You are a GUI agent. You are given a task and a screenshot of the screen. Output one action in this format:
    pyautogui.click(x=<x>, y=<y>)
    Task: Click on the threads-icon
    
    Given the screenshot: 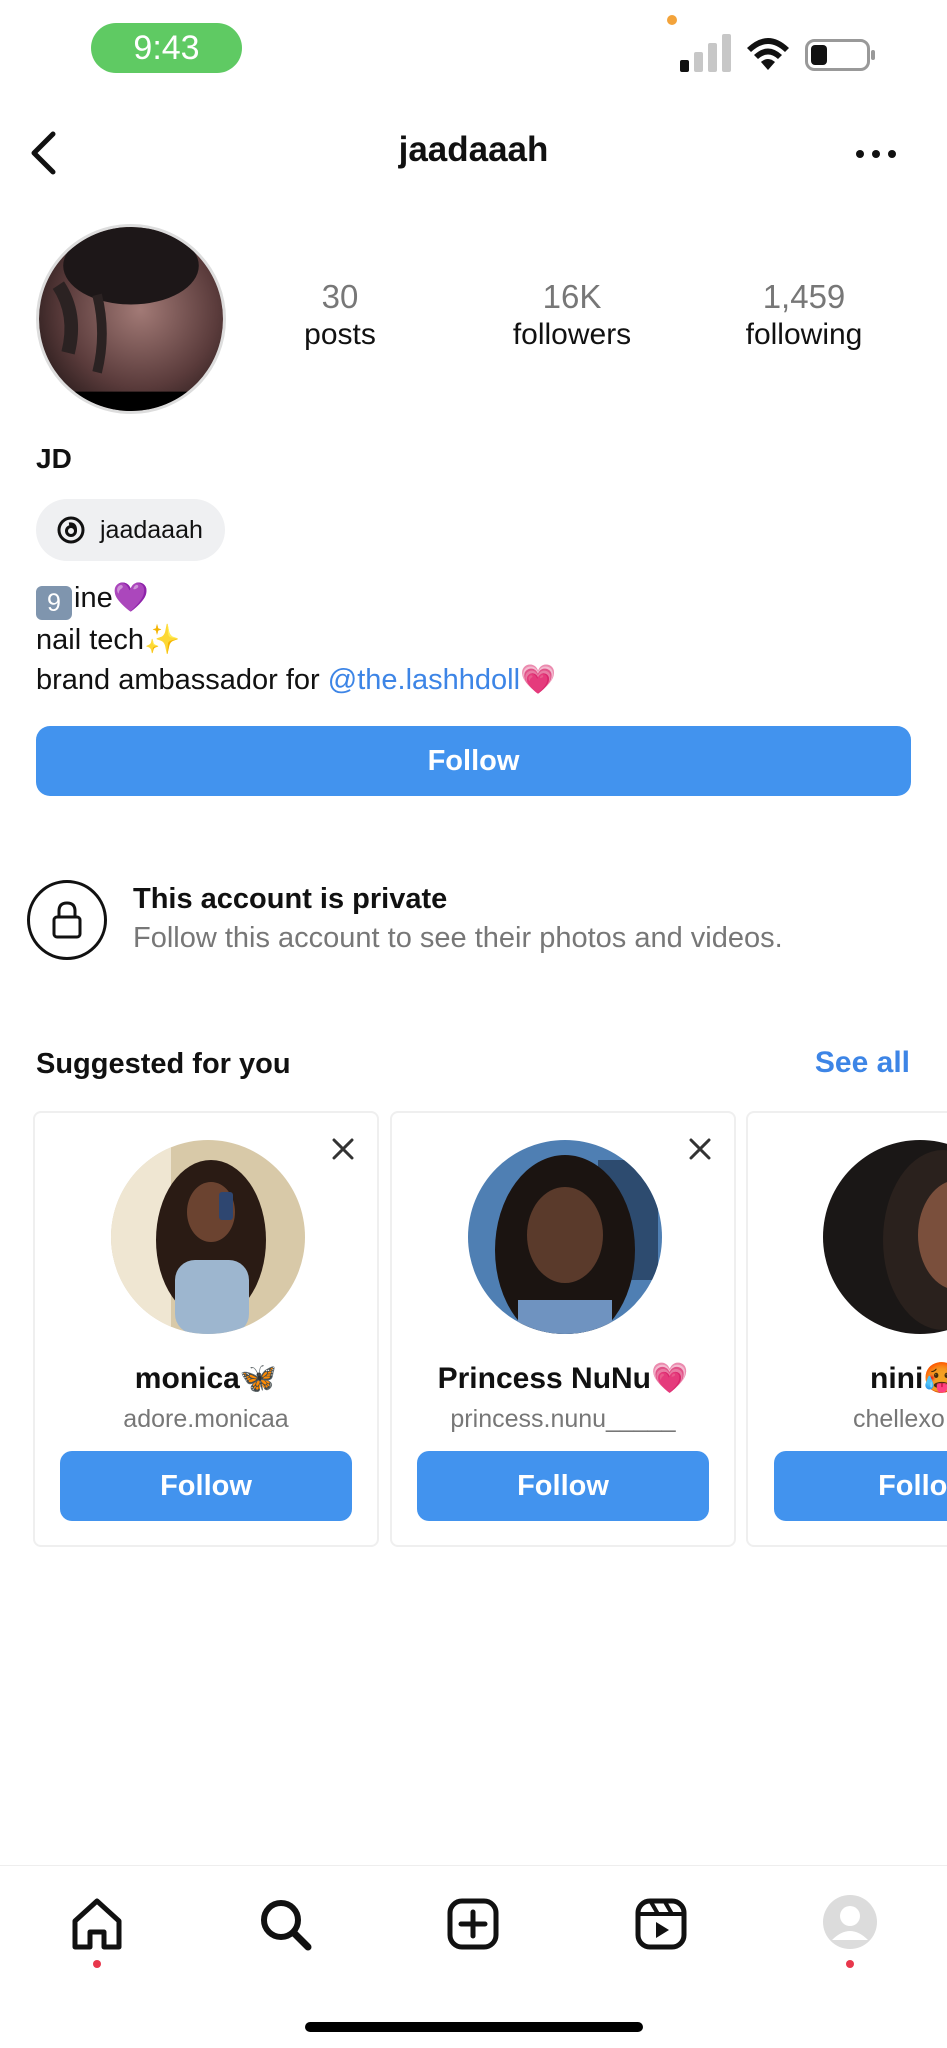 What is the action you would take?
    pyautogui.click(x=71, y=530)
    